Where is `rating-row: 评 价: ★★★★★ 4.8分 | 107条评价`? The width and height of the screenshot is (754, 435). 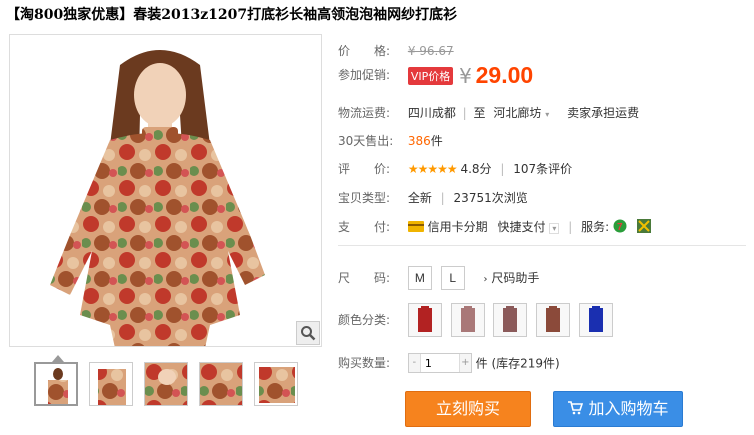 rating-row: 评 价: ★★★★★ 4.8分 | 107条评价 is located at coordinates (455, 168).